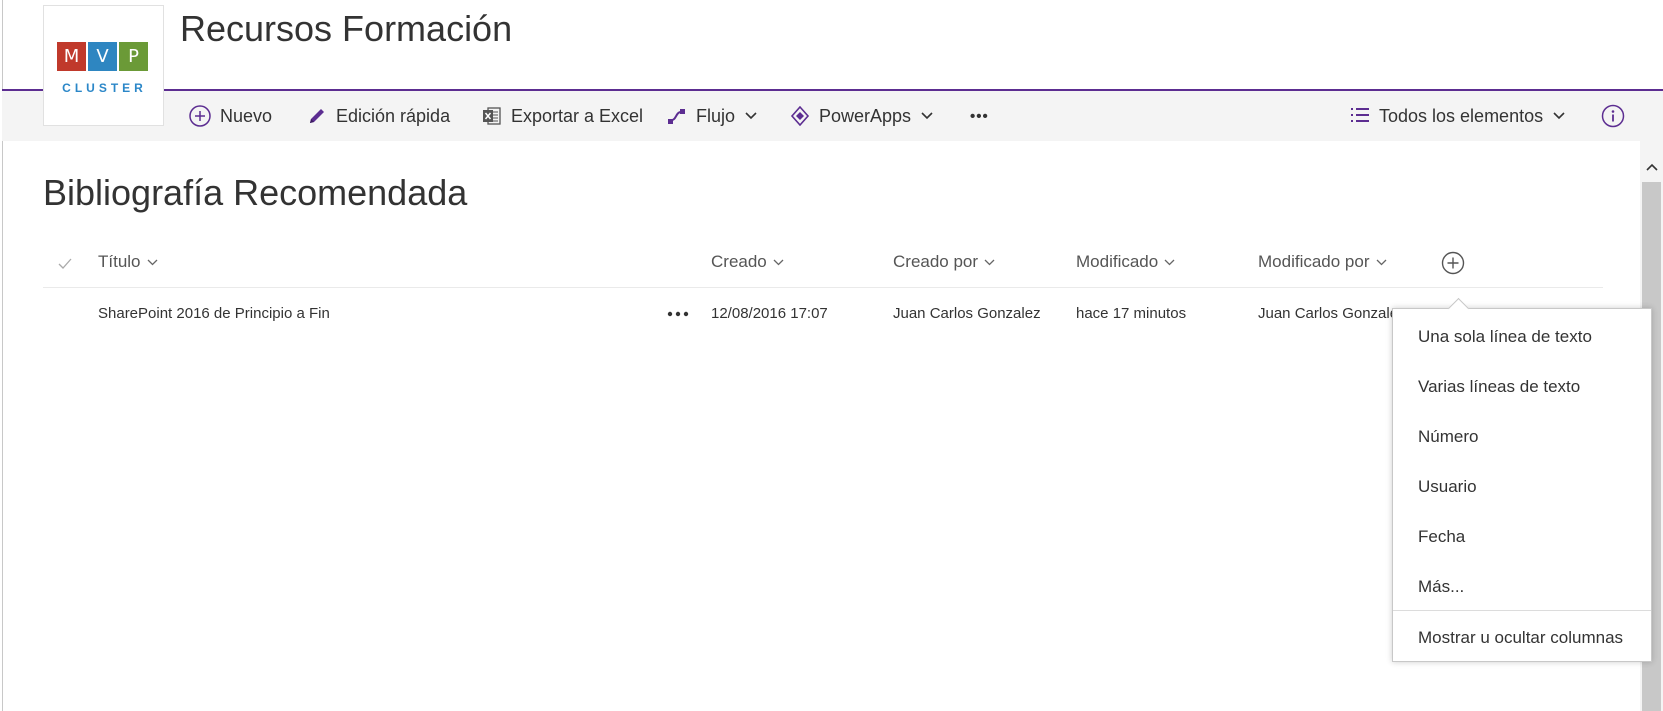 This screenshot has width=1663, height=711. I want to click on menu-item-date: Fecha, so click(1441, 537).